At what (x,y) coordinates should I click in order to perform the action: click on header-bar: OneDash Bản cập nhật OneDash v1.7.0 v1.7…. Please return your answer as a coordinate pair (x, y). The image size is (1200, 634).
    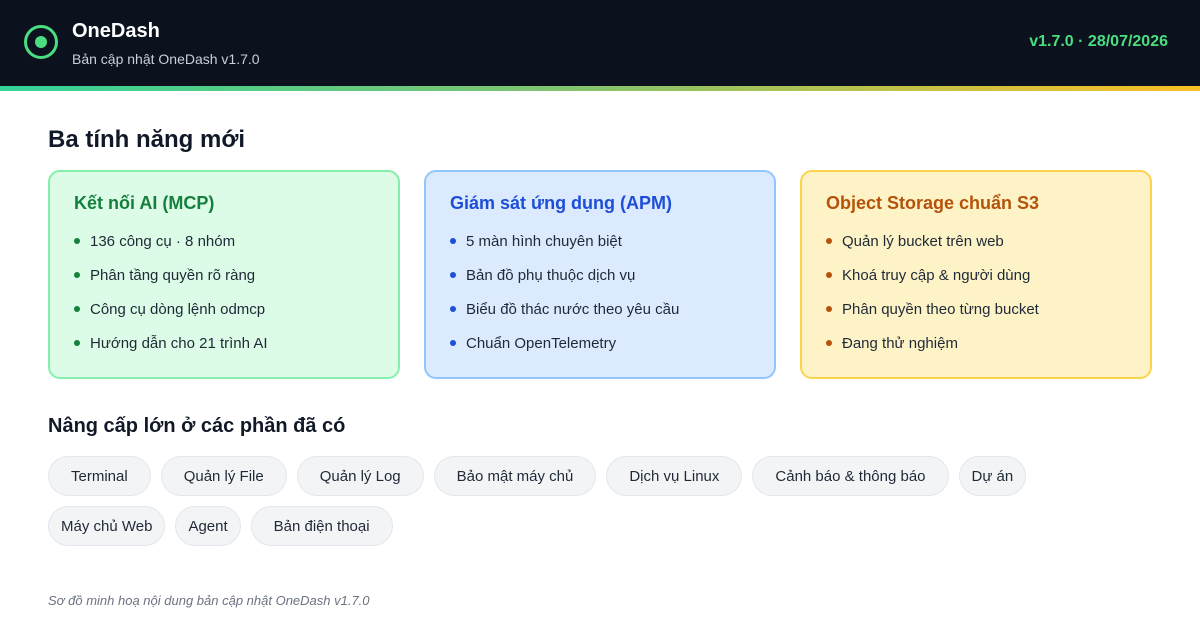
    Looking at the image, I should click on (600, 43).